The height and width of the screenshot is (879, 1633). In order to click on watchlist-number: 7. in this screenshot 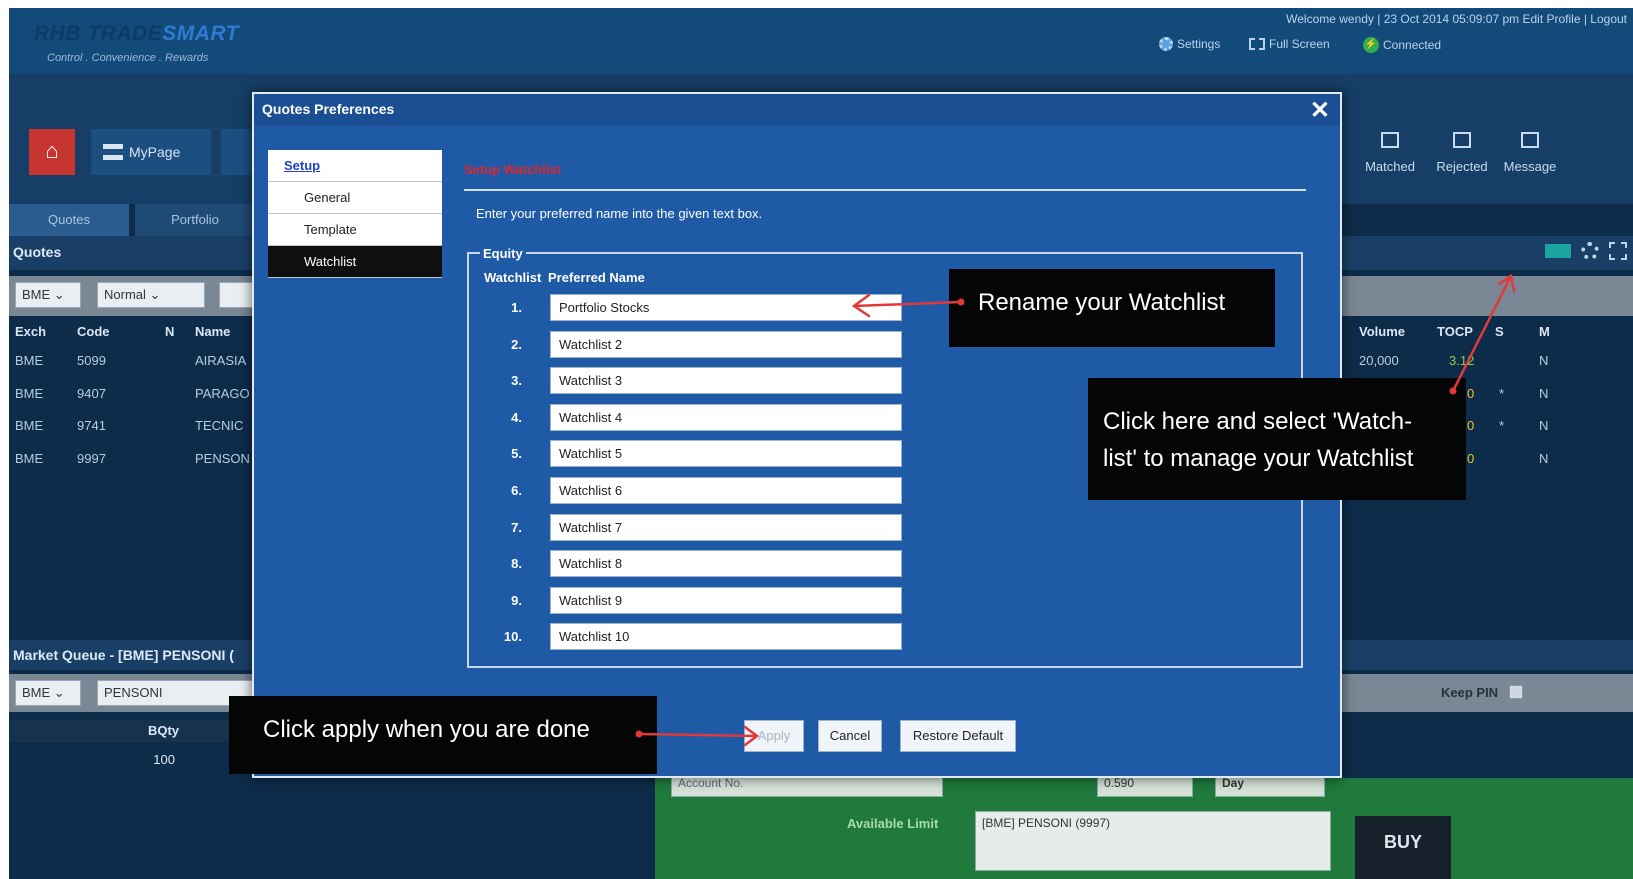, I will do `click(516, 527)`.